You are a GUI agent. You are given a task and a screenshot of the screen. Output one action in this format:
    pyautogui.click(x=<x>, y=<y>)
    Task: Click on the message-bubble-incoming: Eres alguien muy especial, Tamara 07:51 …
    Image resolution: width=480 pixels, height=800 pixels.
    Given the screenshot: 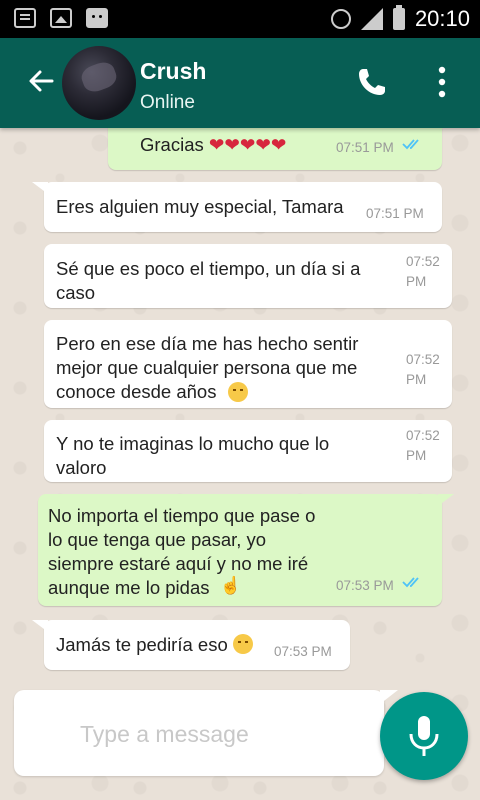 What is the action you would take?
    pyautogui.click(x=237, y=207)
    